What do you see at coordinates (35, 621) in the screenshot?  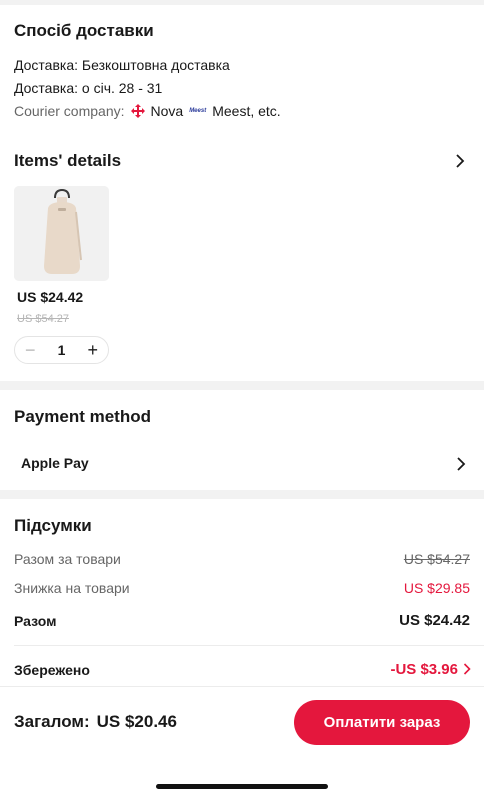 I see `total-label: Разом` at bounding box center [35, 621].